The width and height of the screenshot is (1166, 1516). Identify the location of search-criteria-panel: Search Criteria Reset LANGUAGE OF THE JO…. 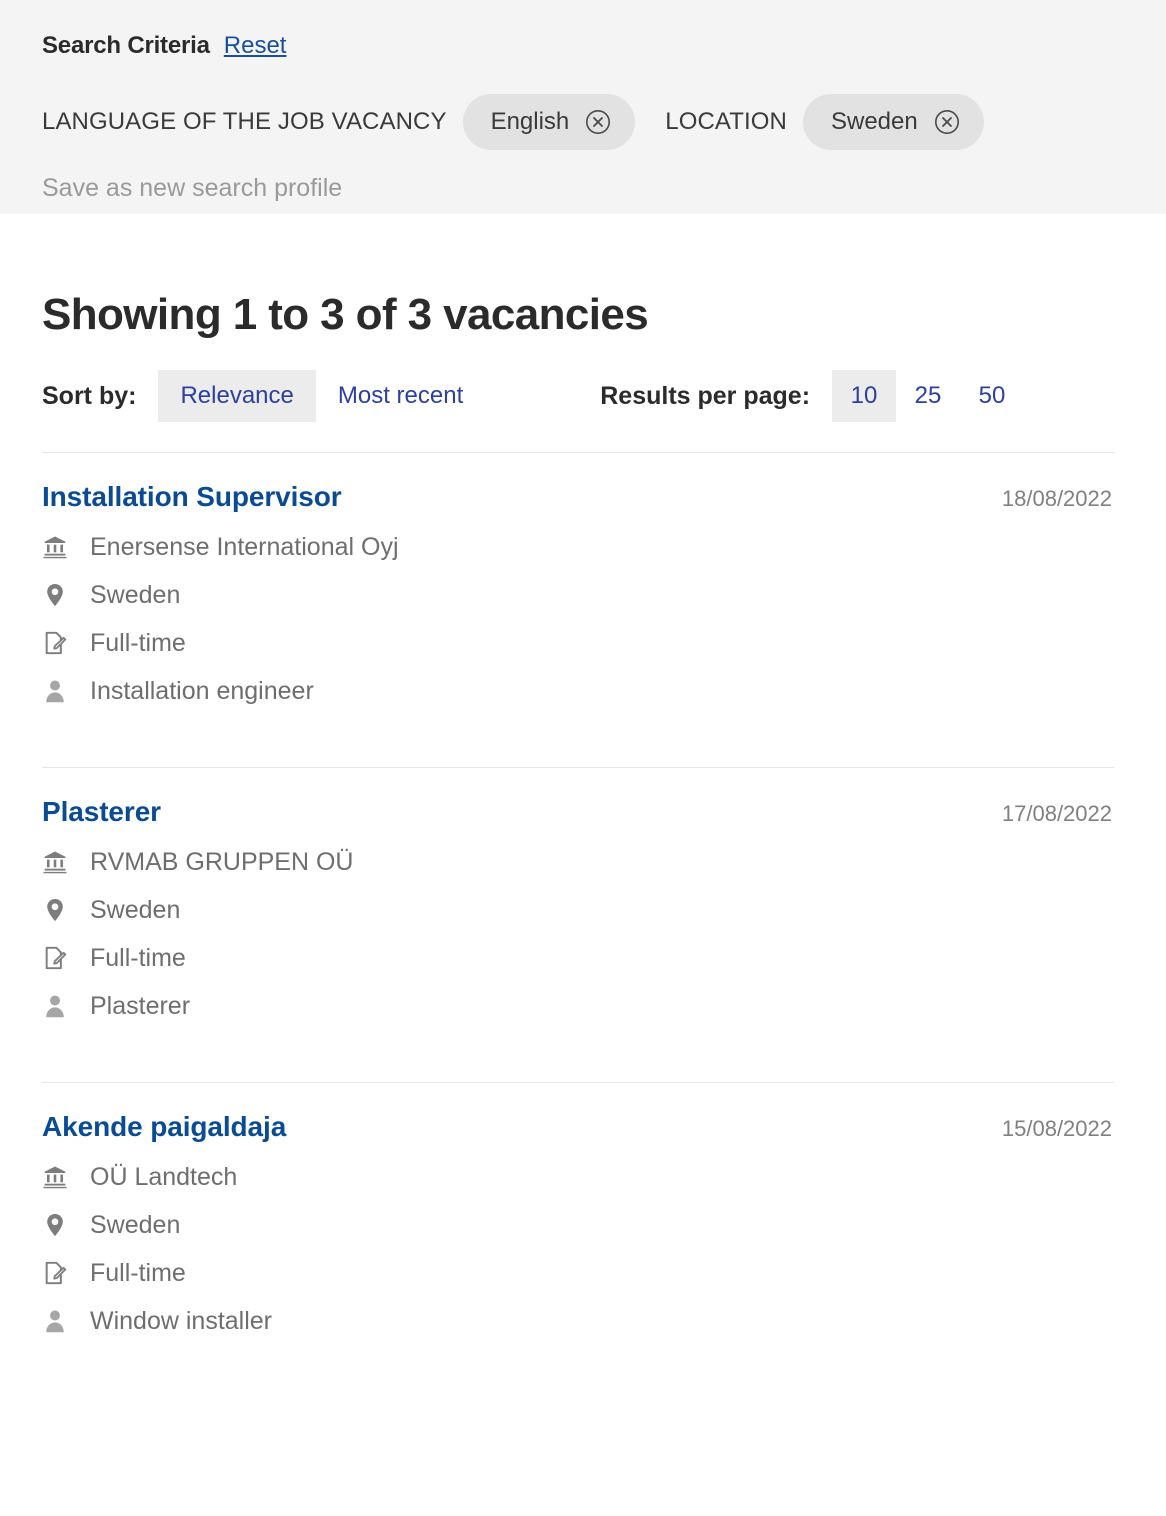
(583, 107).